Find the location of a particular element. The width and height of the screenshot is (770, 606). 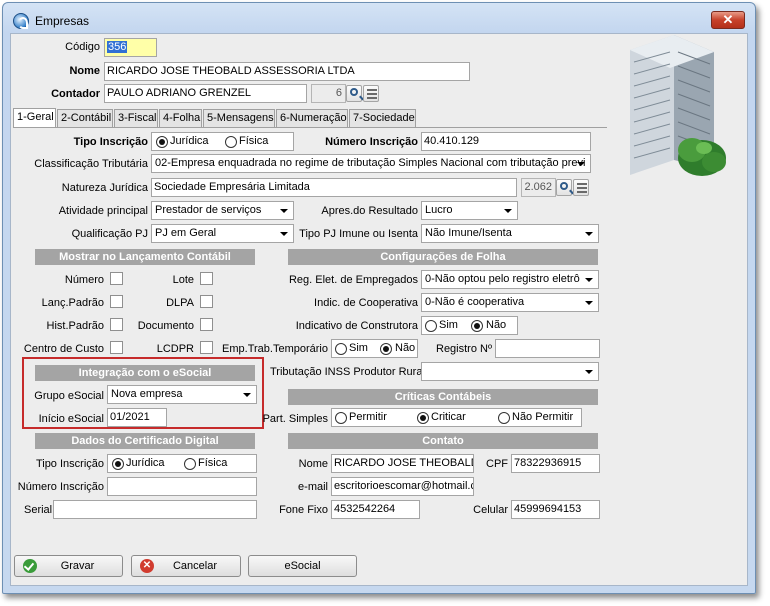

tab-geral: 1-Geral is located at coordinates (34, 118).